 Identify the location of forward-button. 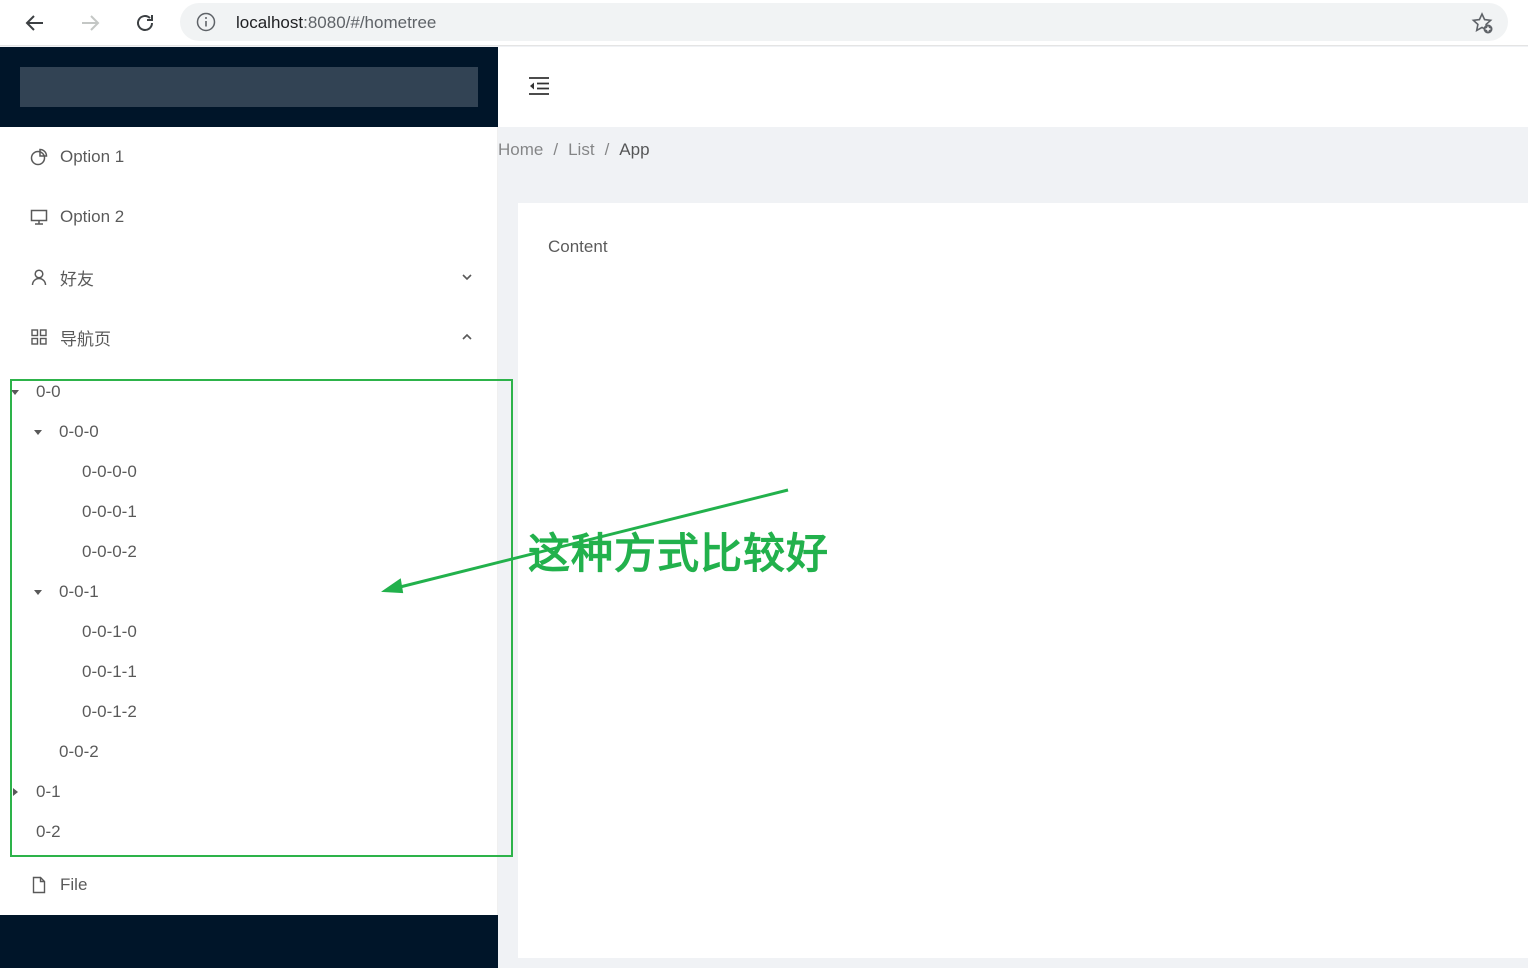
(90, 23).